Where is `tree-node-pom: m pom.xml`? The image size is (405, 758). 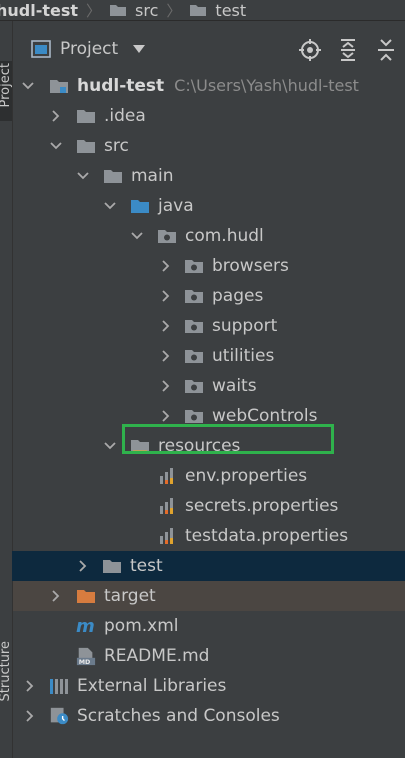
tree-node-pom: m pom.xml is located at coordinates (209, 626).